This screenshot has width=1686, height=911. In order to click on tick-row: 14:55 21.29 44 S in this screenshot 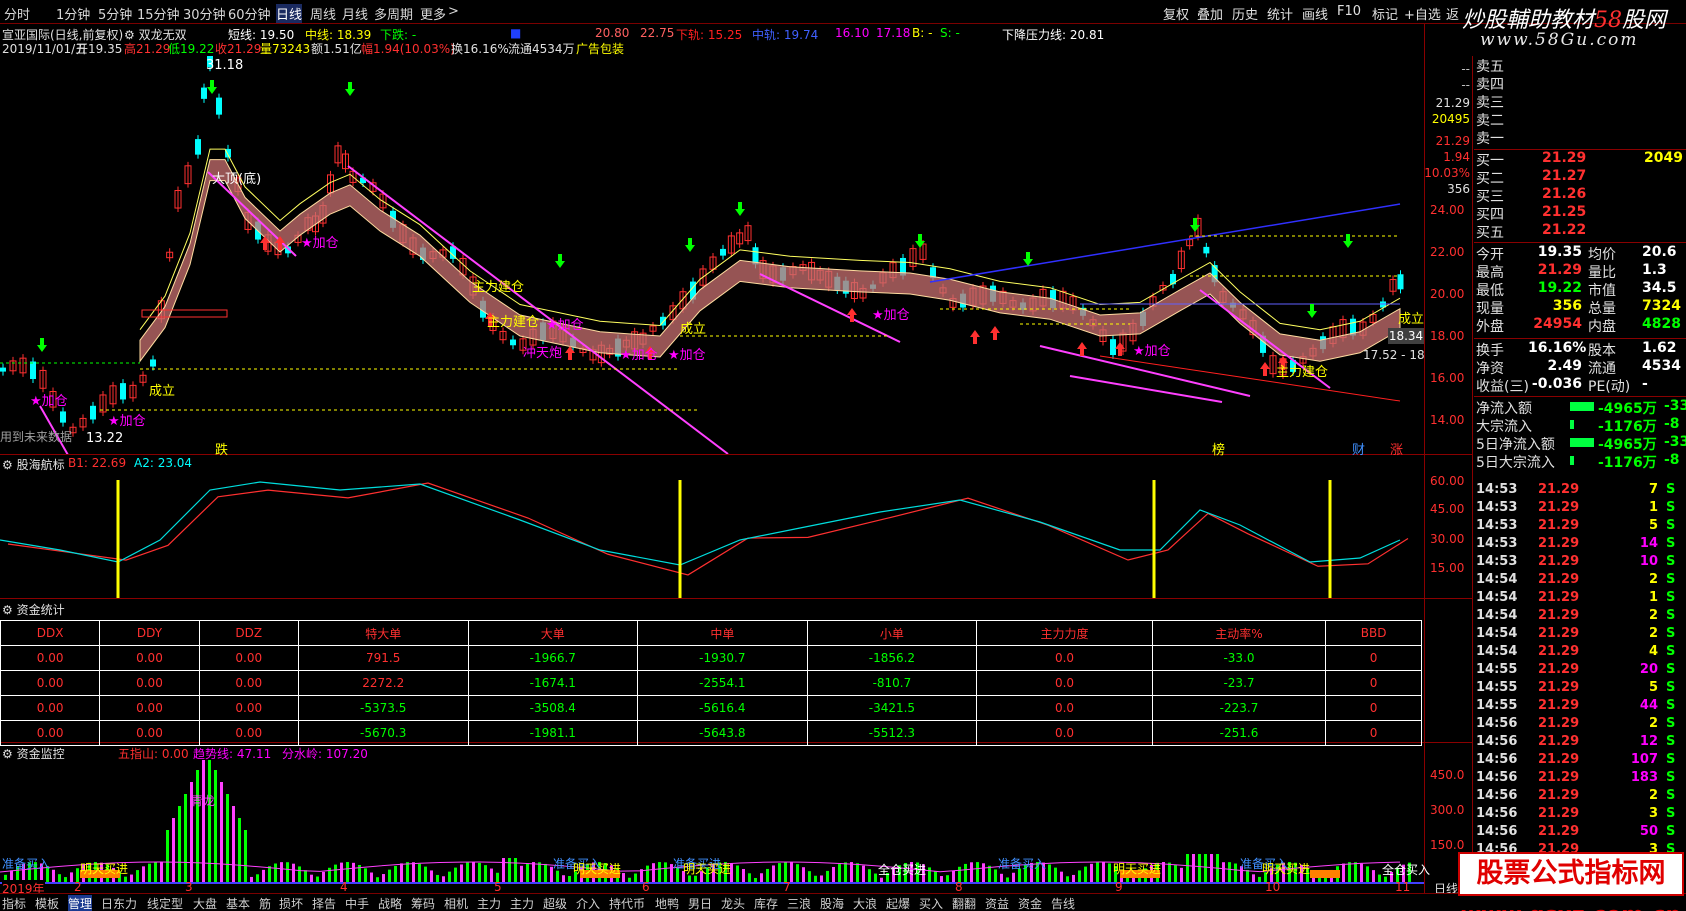, I will do `click(1580, 707)`.